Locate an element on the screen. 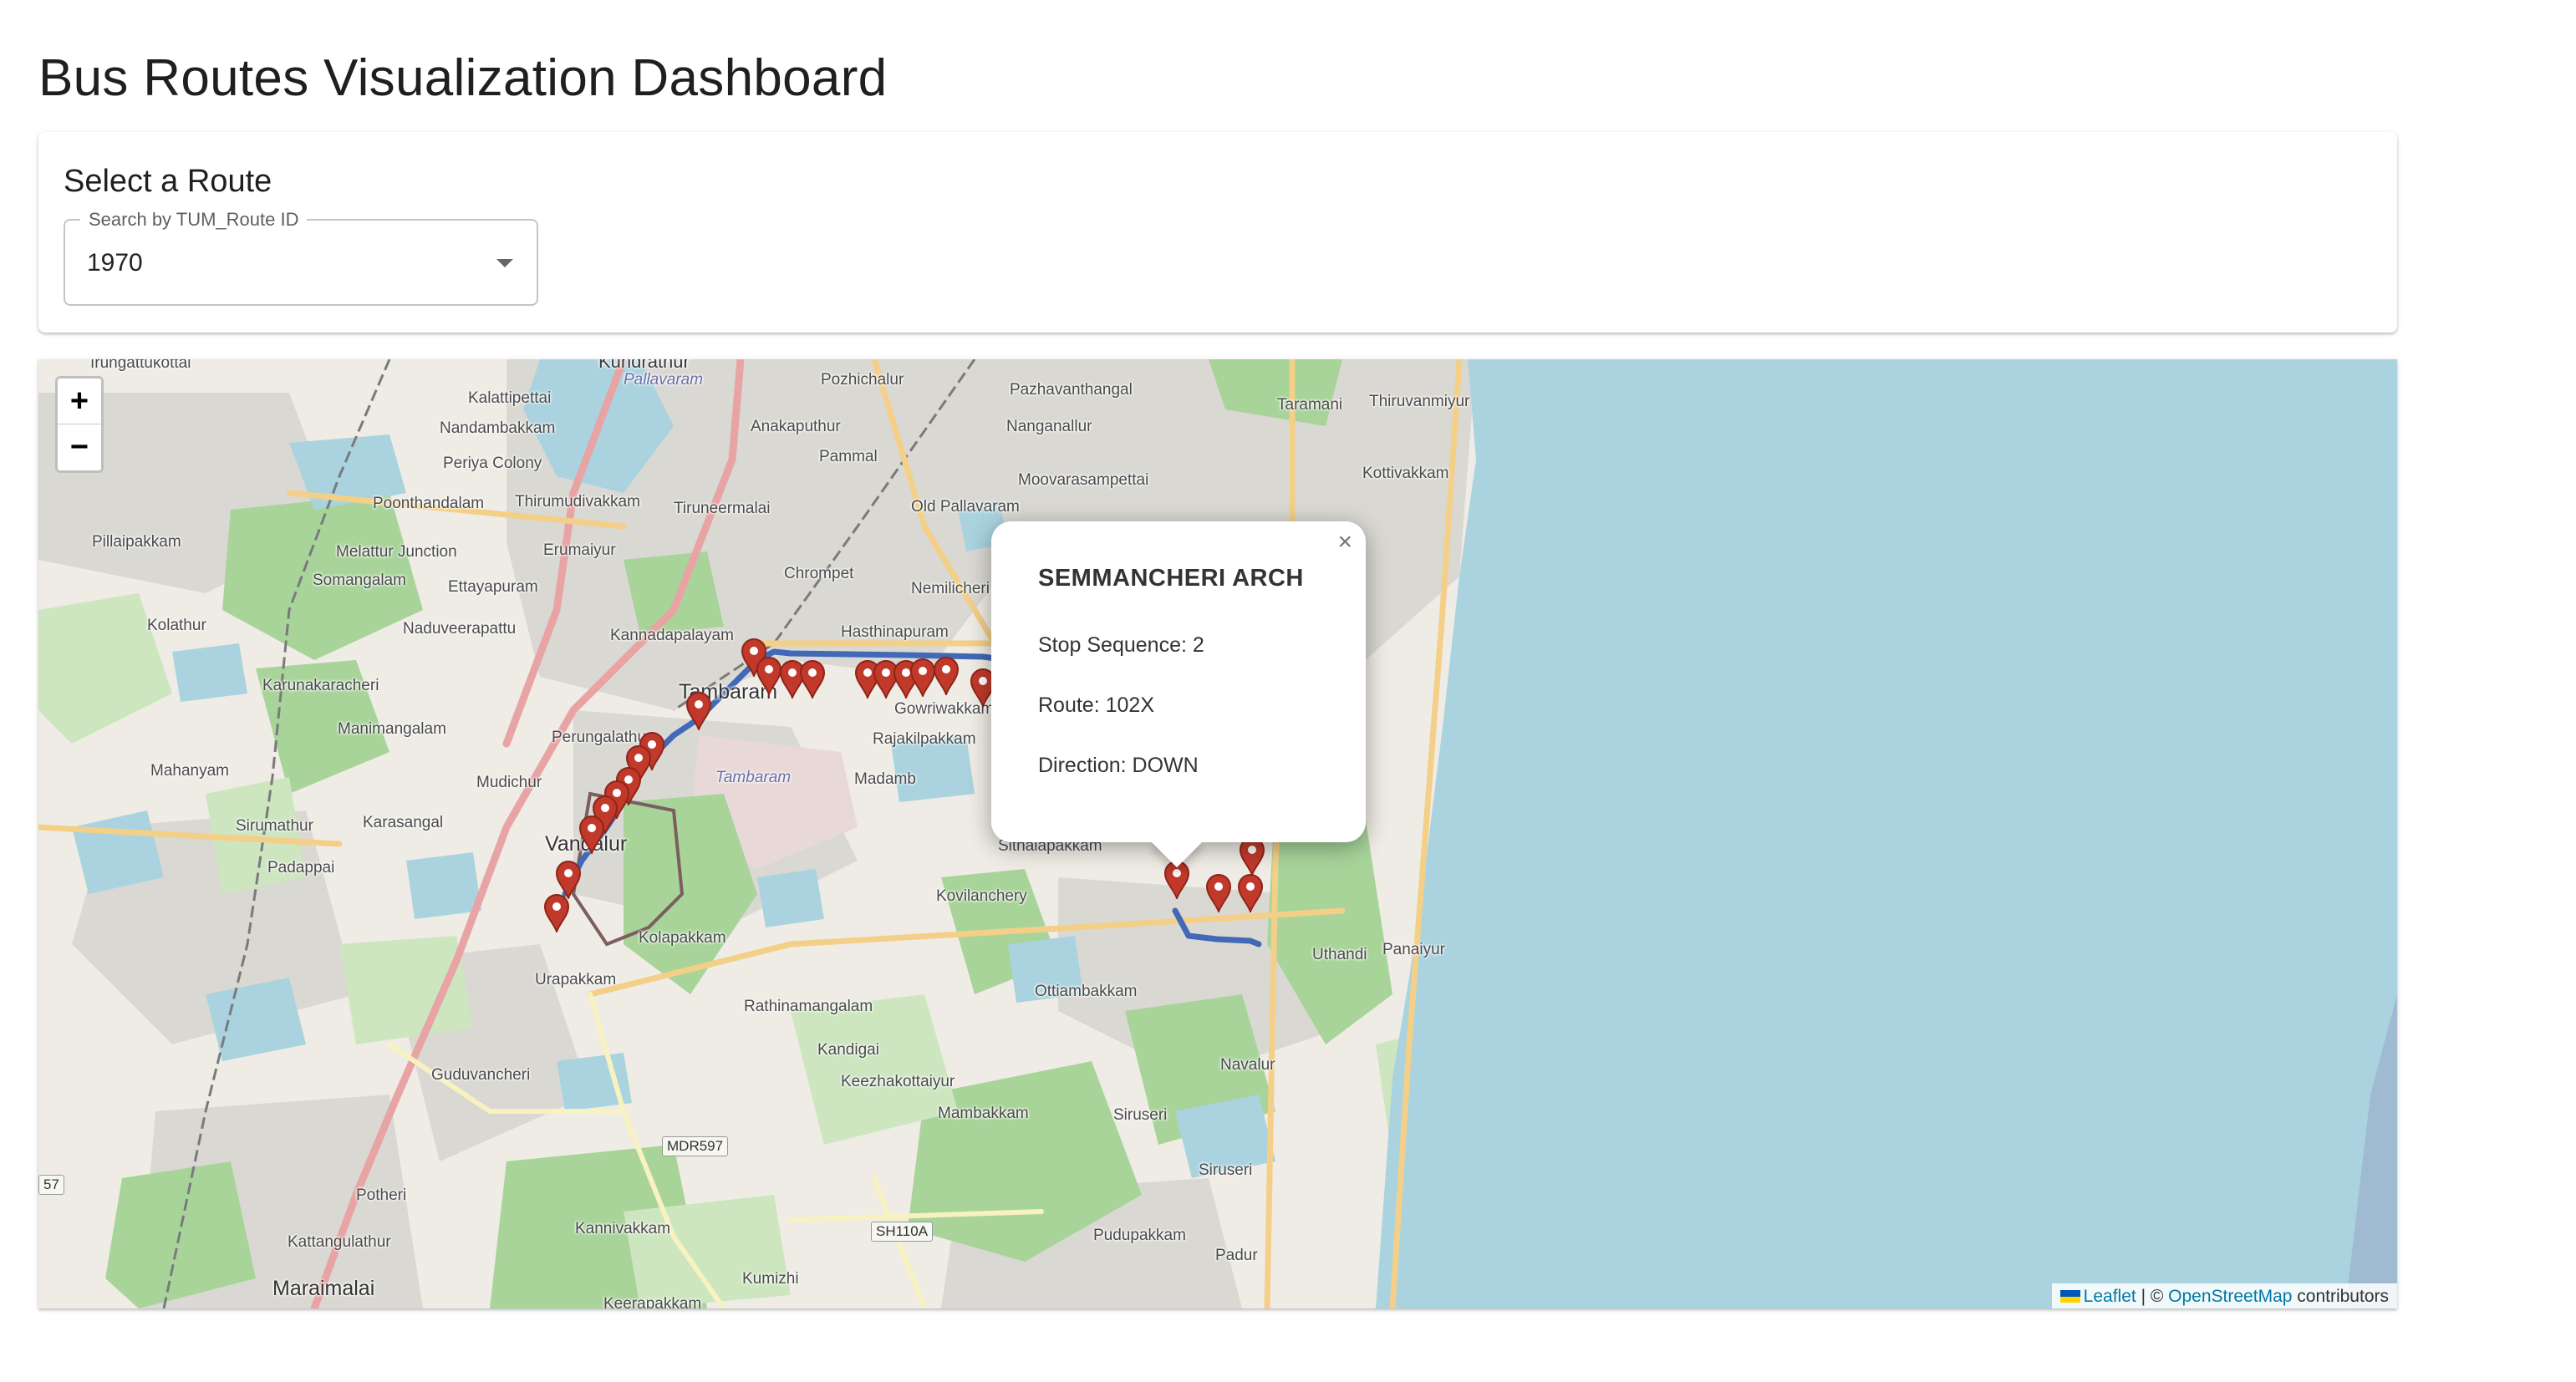  map-label-maraimalai: Maraimalai is located at coordinates (323, 1288).